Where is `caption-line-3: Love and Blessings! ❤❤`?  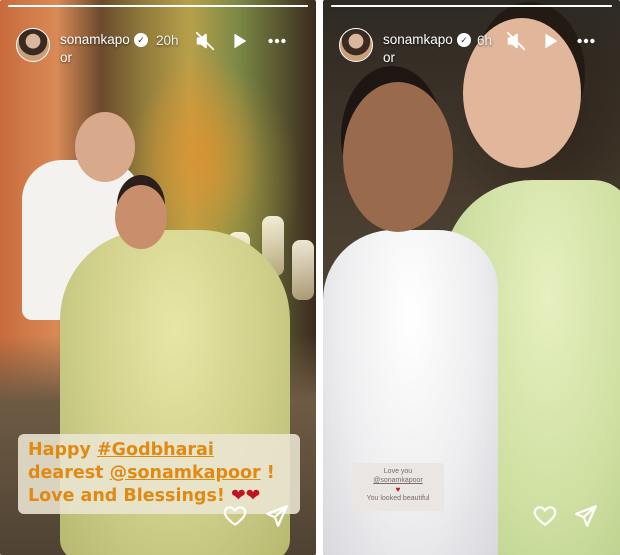
caption-line-3: Love and Blessings! ❤❤ is located at coordinates (159, 496).